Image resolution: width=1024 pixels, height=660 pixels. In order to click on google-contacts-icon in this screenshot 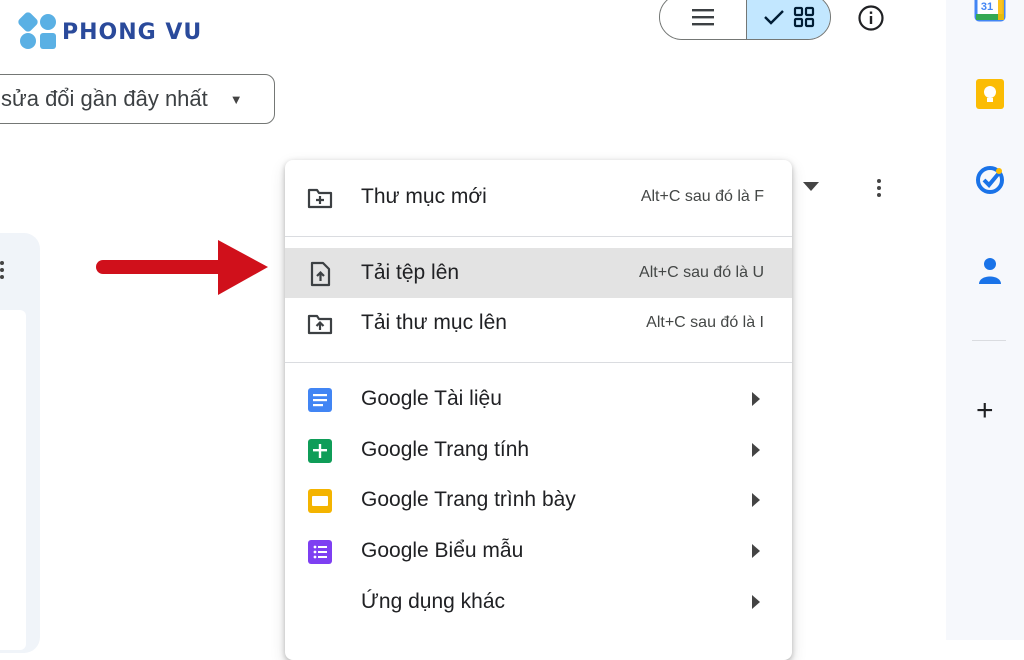, I will do `click(990, 270)`.